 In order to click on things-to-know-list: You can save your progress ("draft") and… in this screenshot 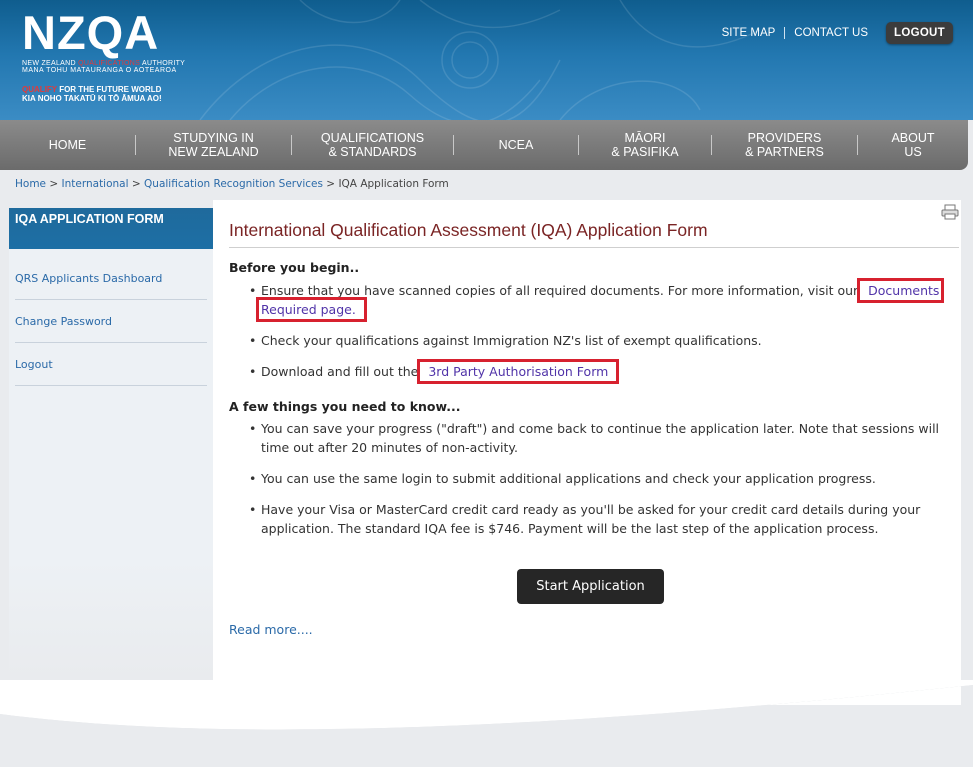, I will do `click(603, 478)`.